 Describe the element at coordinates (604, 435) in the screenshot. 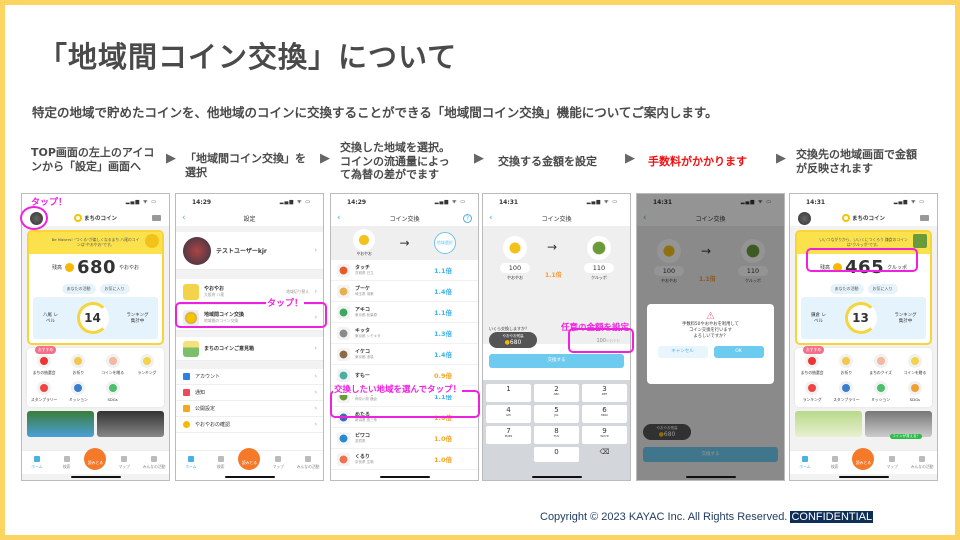

I see `keypad-key: 9 WXYZ` at that location.